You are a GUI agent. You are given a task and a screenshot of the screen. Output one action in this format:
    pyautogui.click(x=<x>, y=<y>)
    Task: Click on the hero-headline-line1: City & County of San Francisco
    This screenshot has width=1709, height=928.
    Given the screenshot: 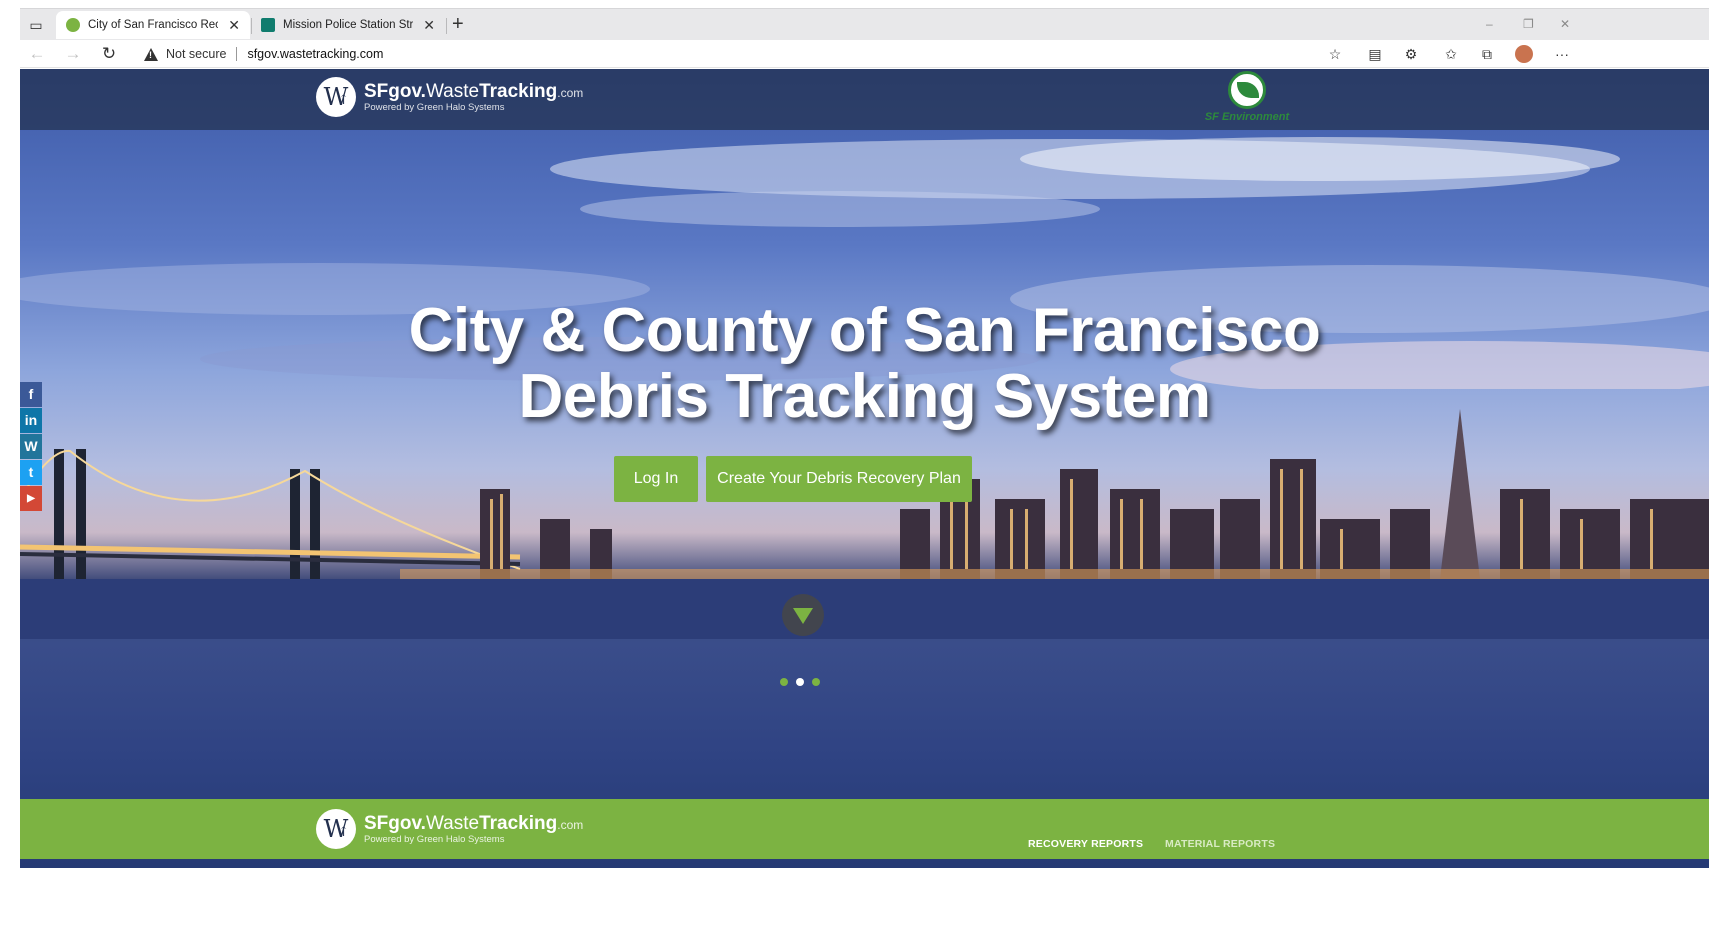 What is the action you would take?
    pyautogui.click(x=864, y=330)
    